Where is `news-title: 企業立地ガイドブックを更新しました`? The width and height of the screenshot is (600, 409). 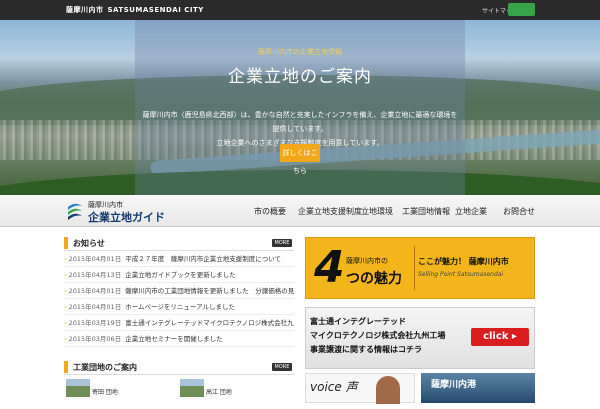
news-title: 企業立地ガイドブックを更新しました is located at coordinates (180, 275).